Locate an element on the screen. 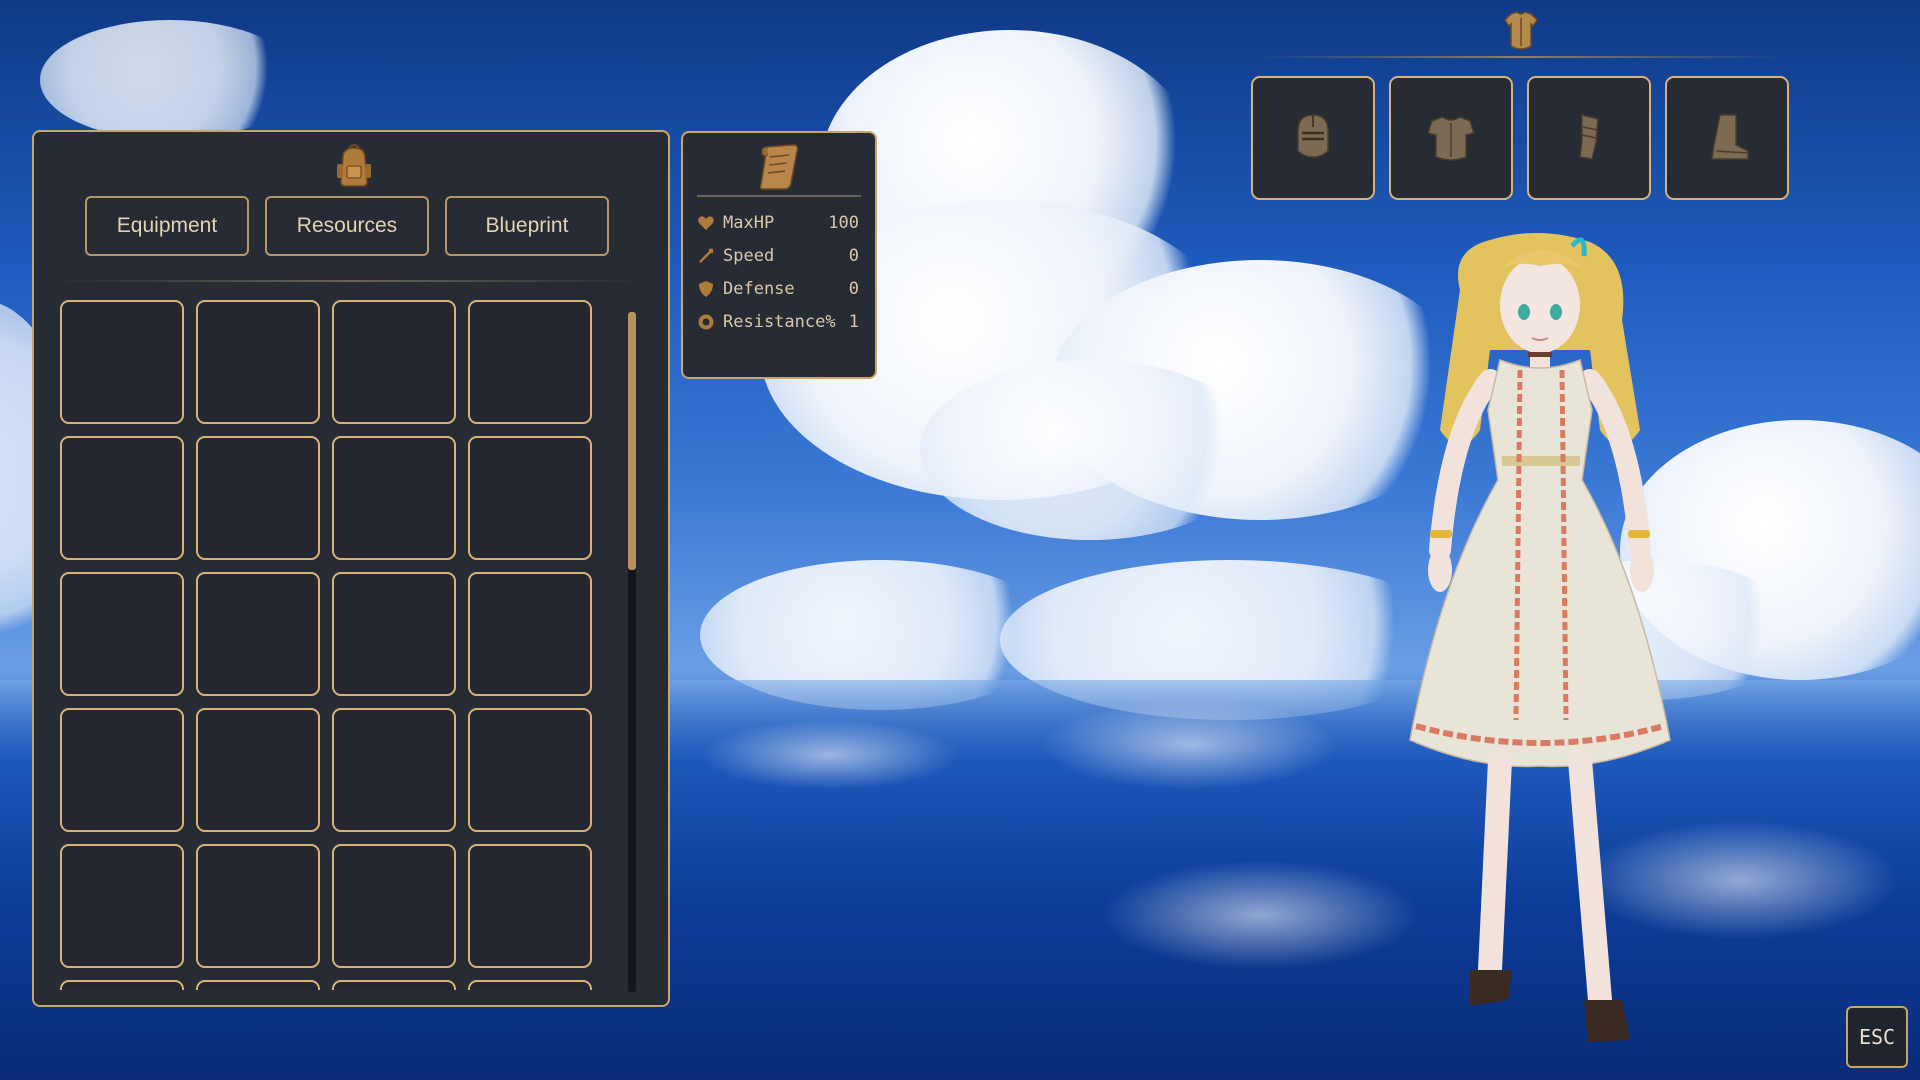 Image resolution: width=1920 pixels, height=1080 pixels. inventory-scrollbar is located at coordinates (632, 652).